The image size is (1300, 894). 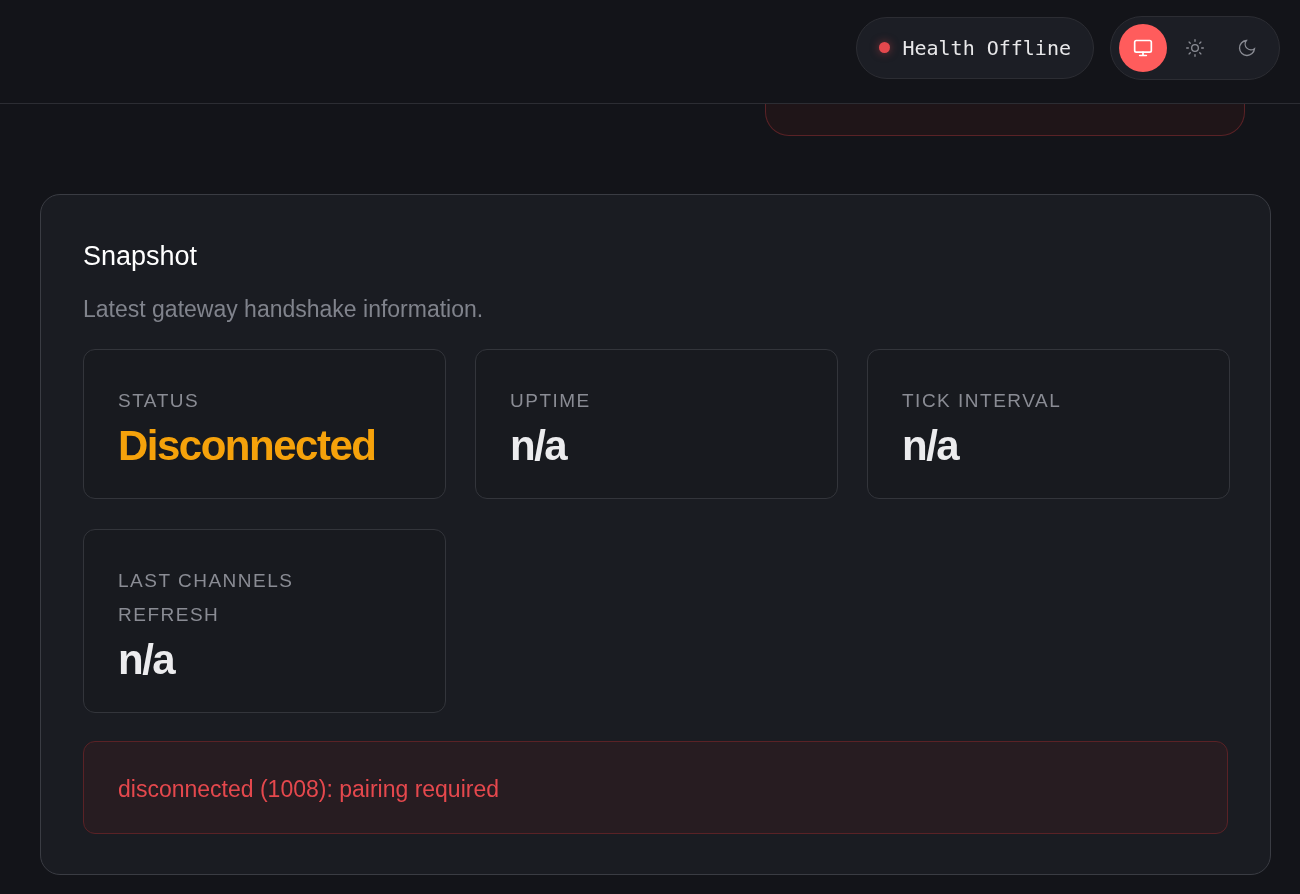 What do you see at coordinates (284, 309) in the screenshot?
I see `card-subtitle: Latest gateway handshake information.` at bounding box center [284, 309].